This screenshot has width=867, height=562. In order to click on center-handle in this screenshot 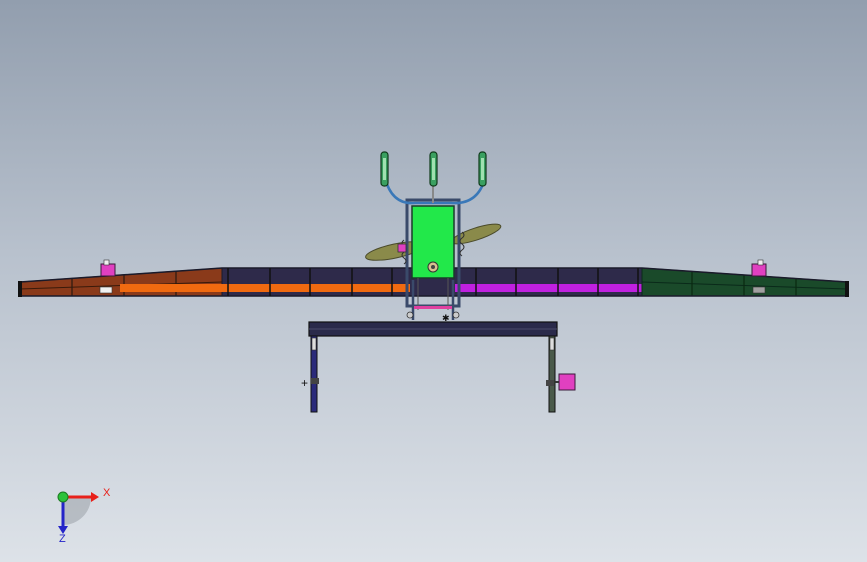, I will do `click(433, 169)`.